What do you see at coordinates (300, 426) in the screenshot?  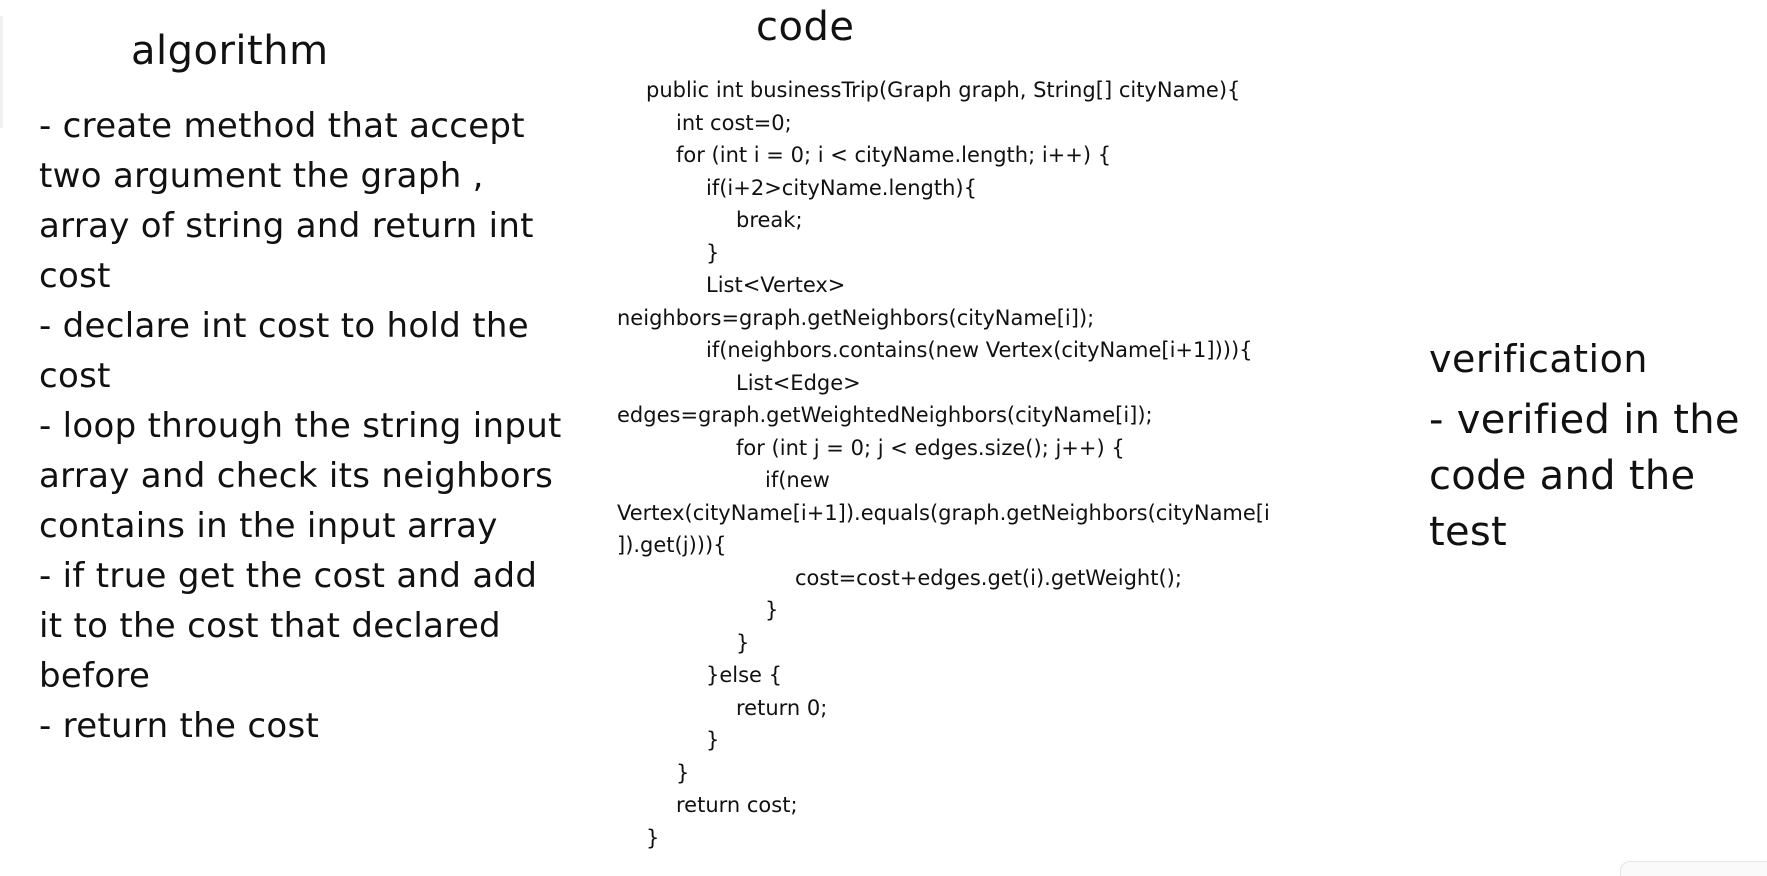 I see `algorithm-line: - loop through the string input` at bounding box center [300, 426].